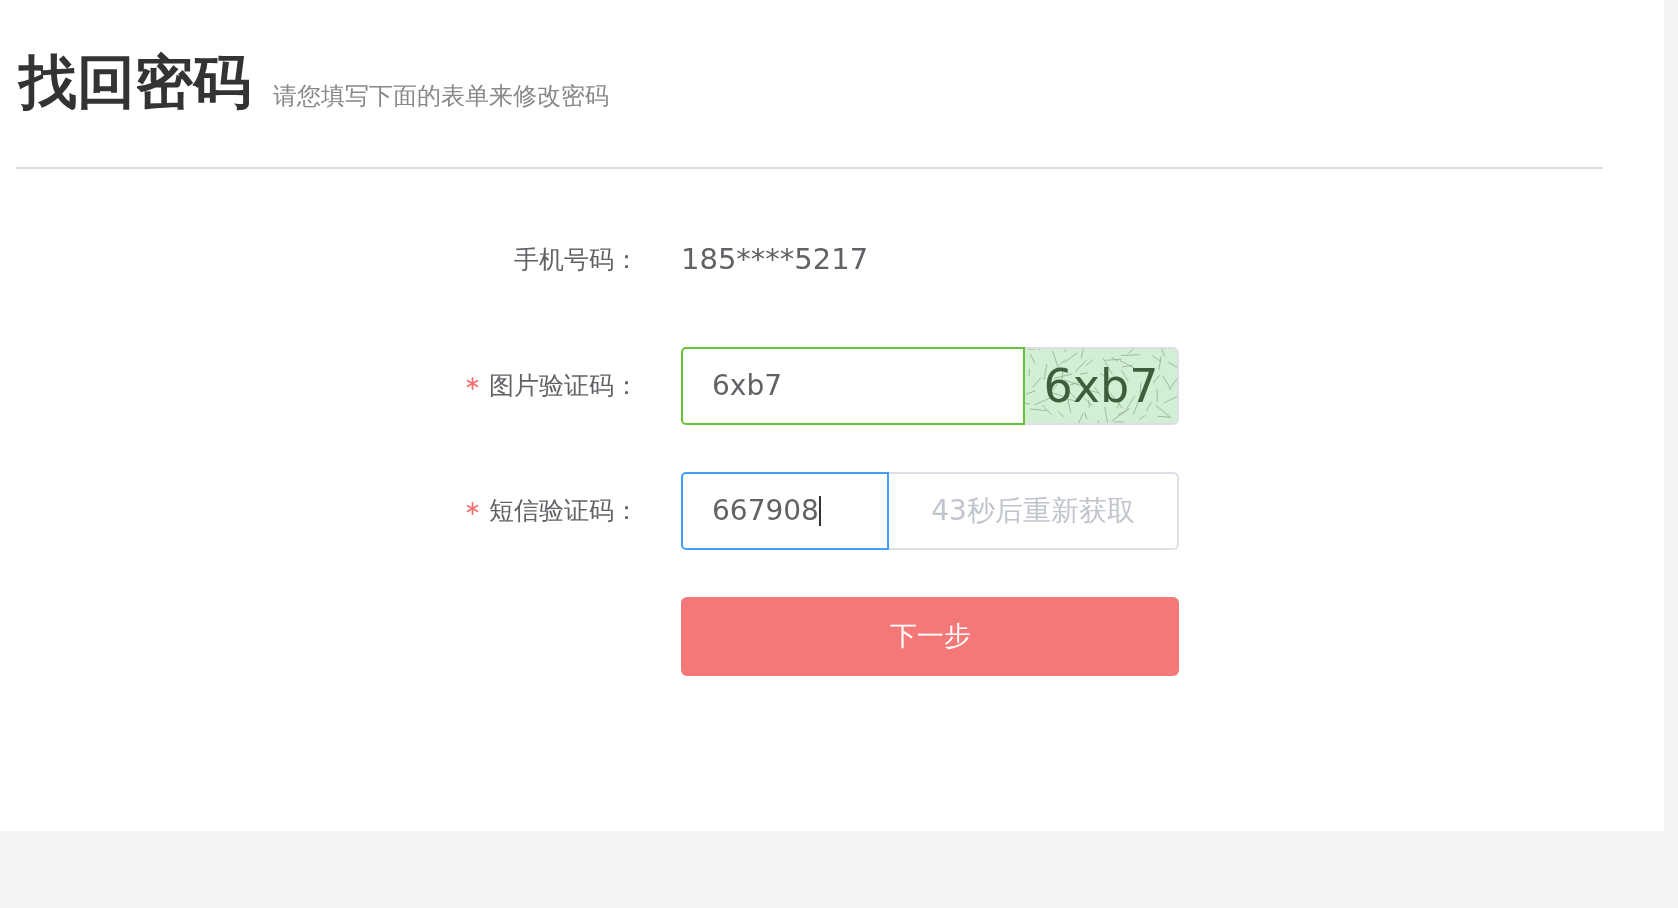 This screenshot has height=908, width=1678. Describe the element at coordinates (441, 96) in the screenshot. I see `page-subtitle: 请您填写下面的表单来修改密码` at that location.